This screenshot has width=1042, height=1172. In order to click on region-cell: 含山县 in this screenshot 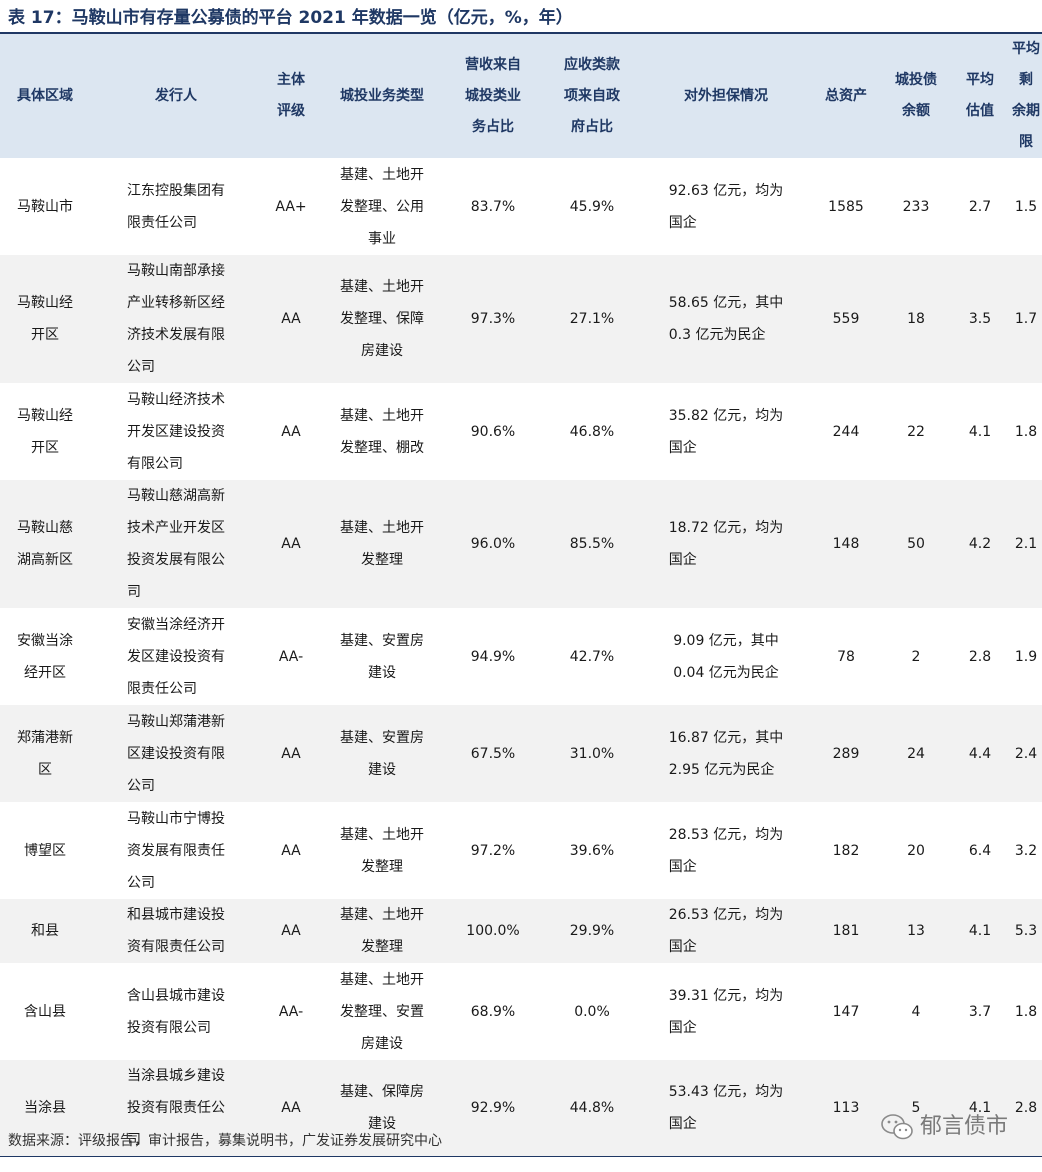, I will do `click(45, 1011)`.